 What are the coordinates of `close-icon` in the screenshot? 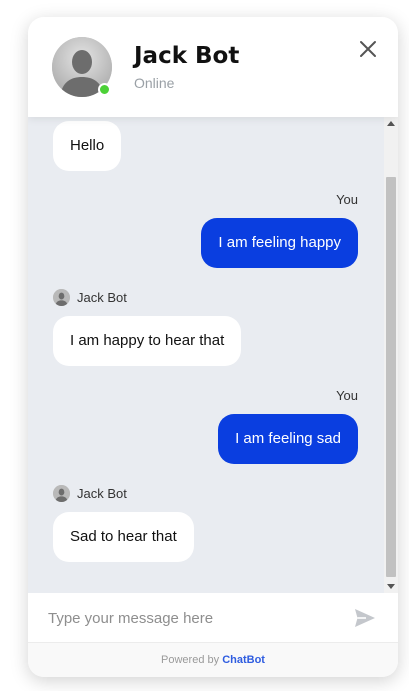 It's located at (368, 49).